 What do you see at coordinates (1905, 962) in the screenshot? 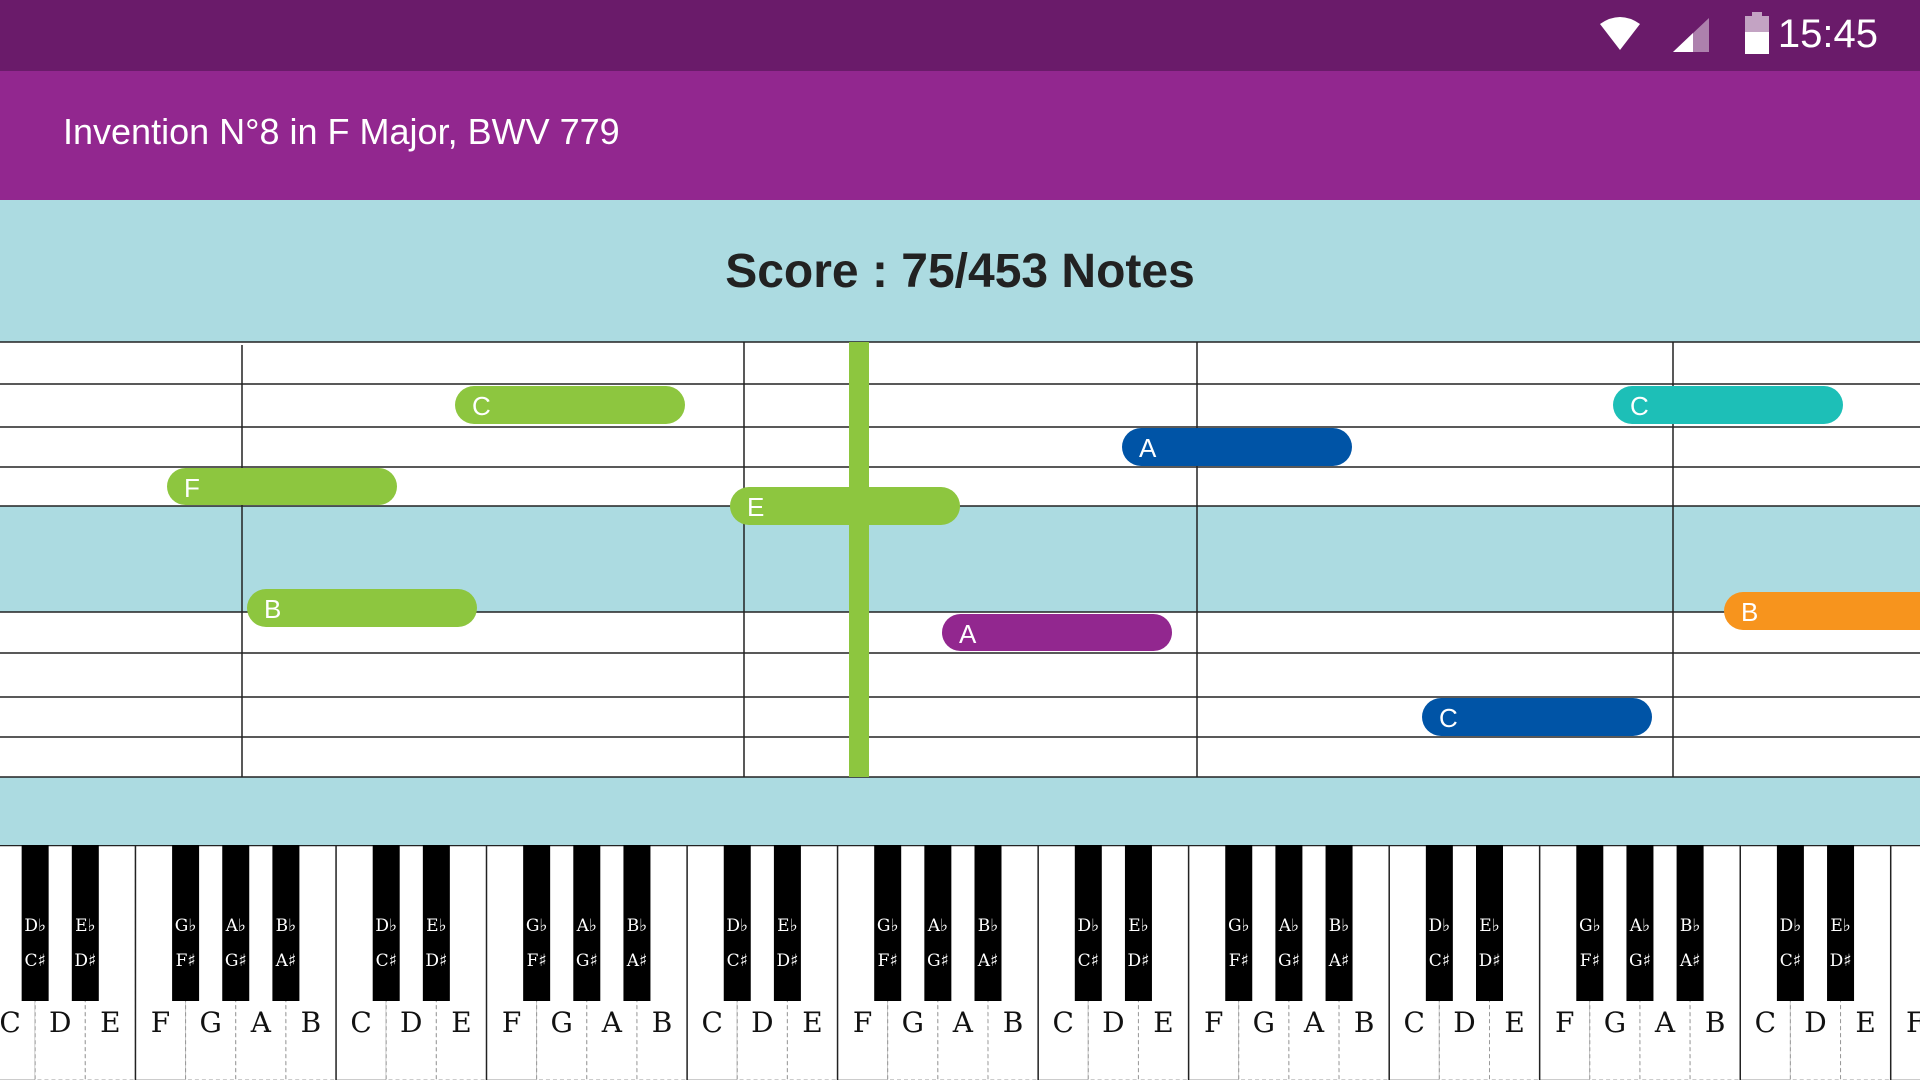
I see `white-key-f: F` at bounding box center [1905, 962].